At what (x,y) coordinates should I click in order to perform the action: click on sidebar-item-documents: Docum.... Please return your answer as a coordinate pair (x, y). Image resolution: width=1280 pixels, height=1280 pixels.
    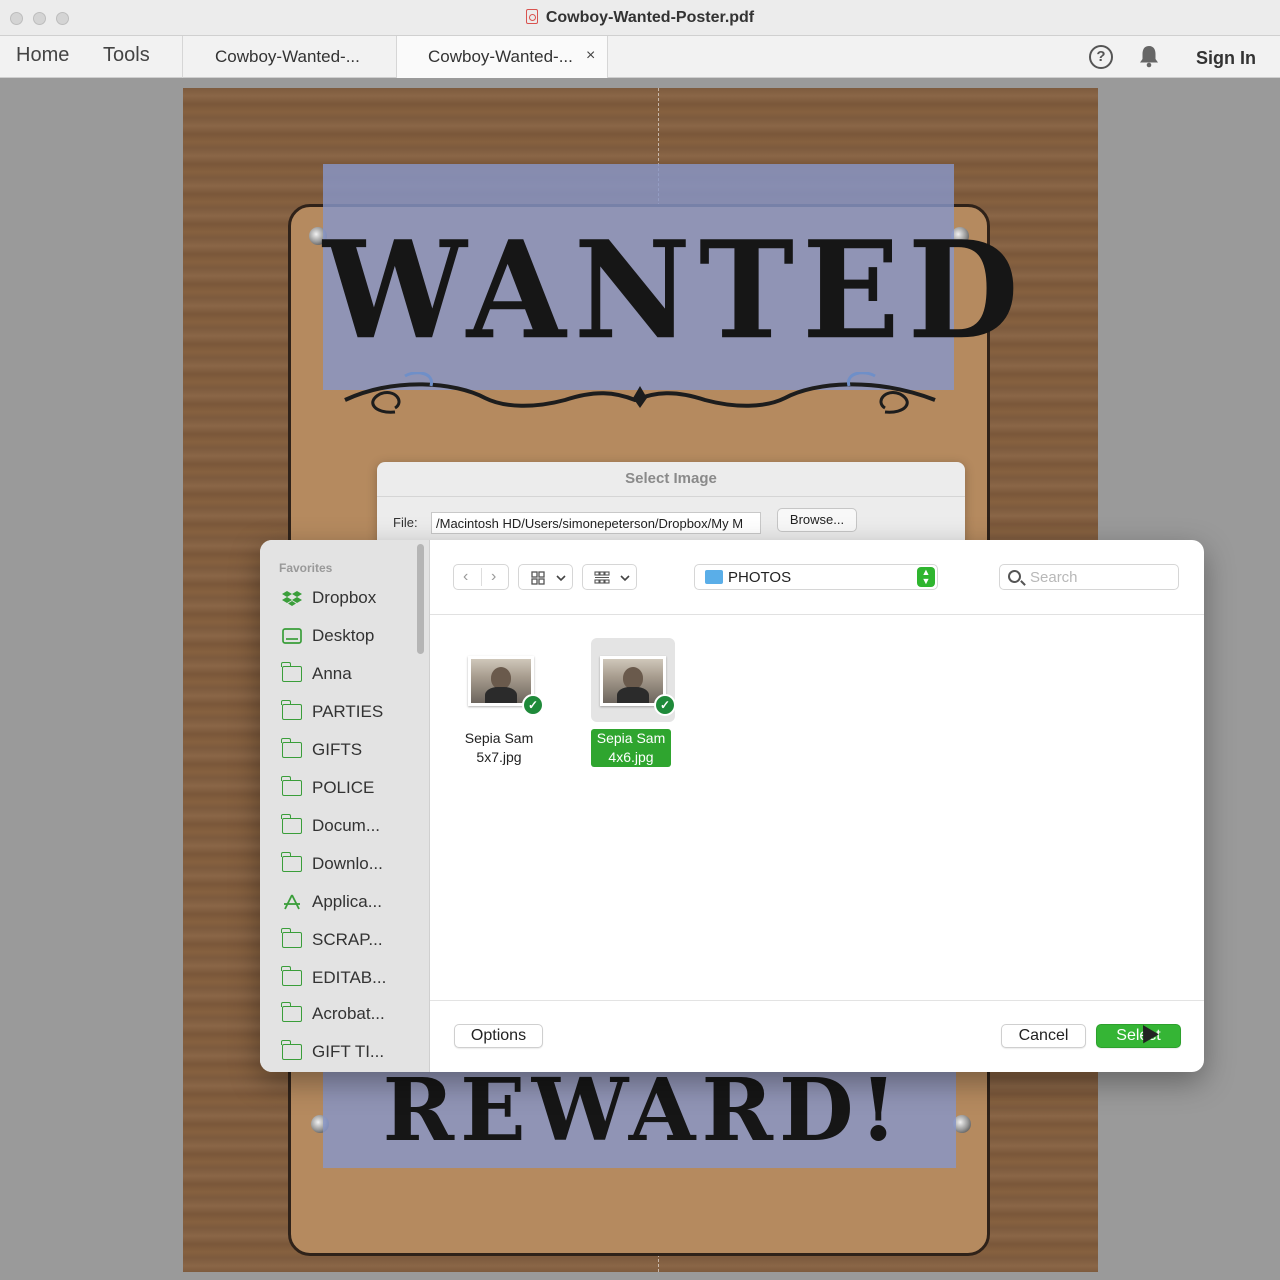
    Looking at the image, I should click on (351, 826).